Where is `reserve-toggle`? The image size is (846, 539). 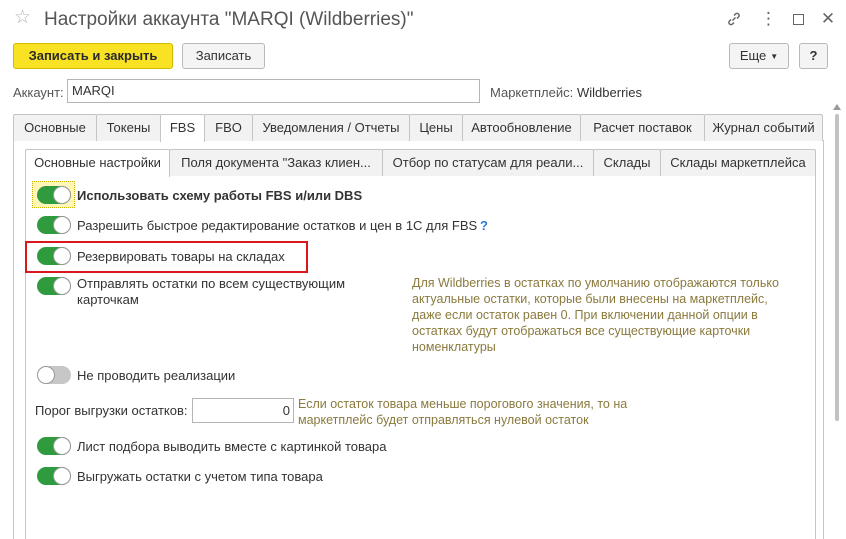
reserve-toggle is located at coordinates (54, 256).